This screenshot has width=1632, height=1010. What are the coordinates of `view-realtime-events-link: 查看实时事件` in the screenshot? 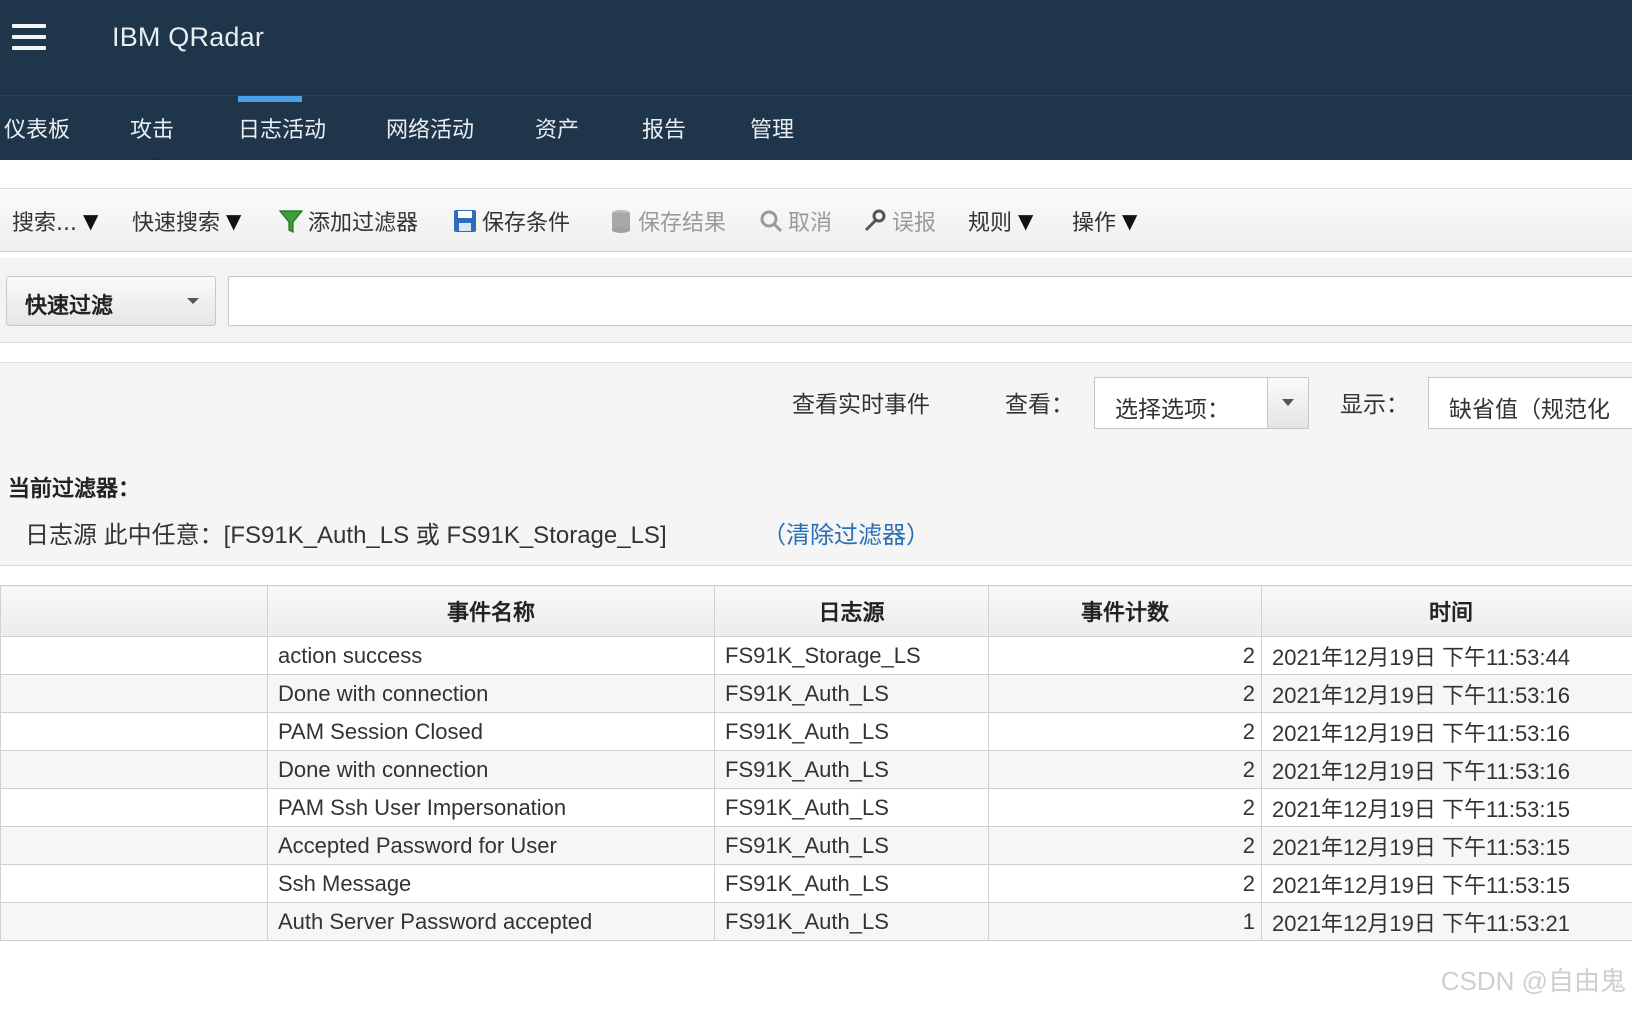 It's located at (861, 402).